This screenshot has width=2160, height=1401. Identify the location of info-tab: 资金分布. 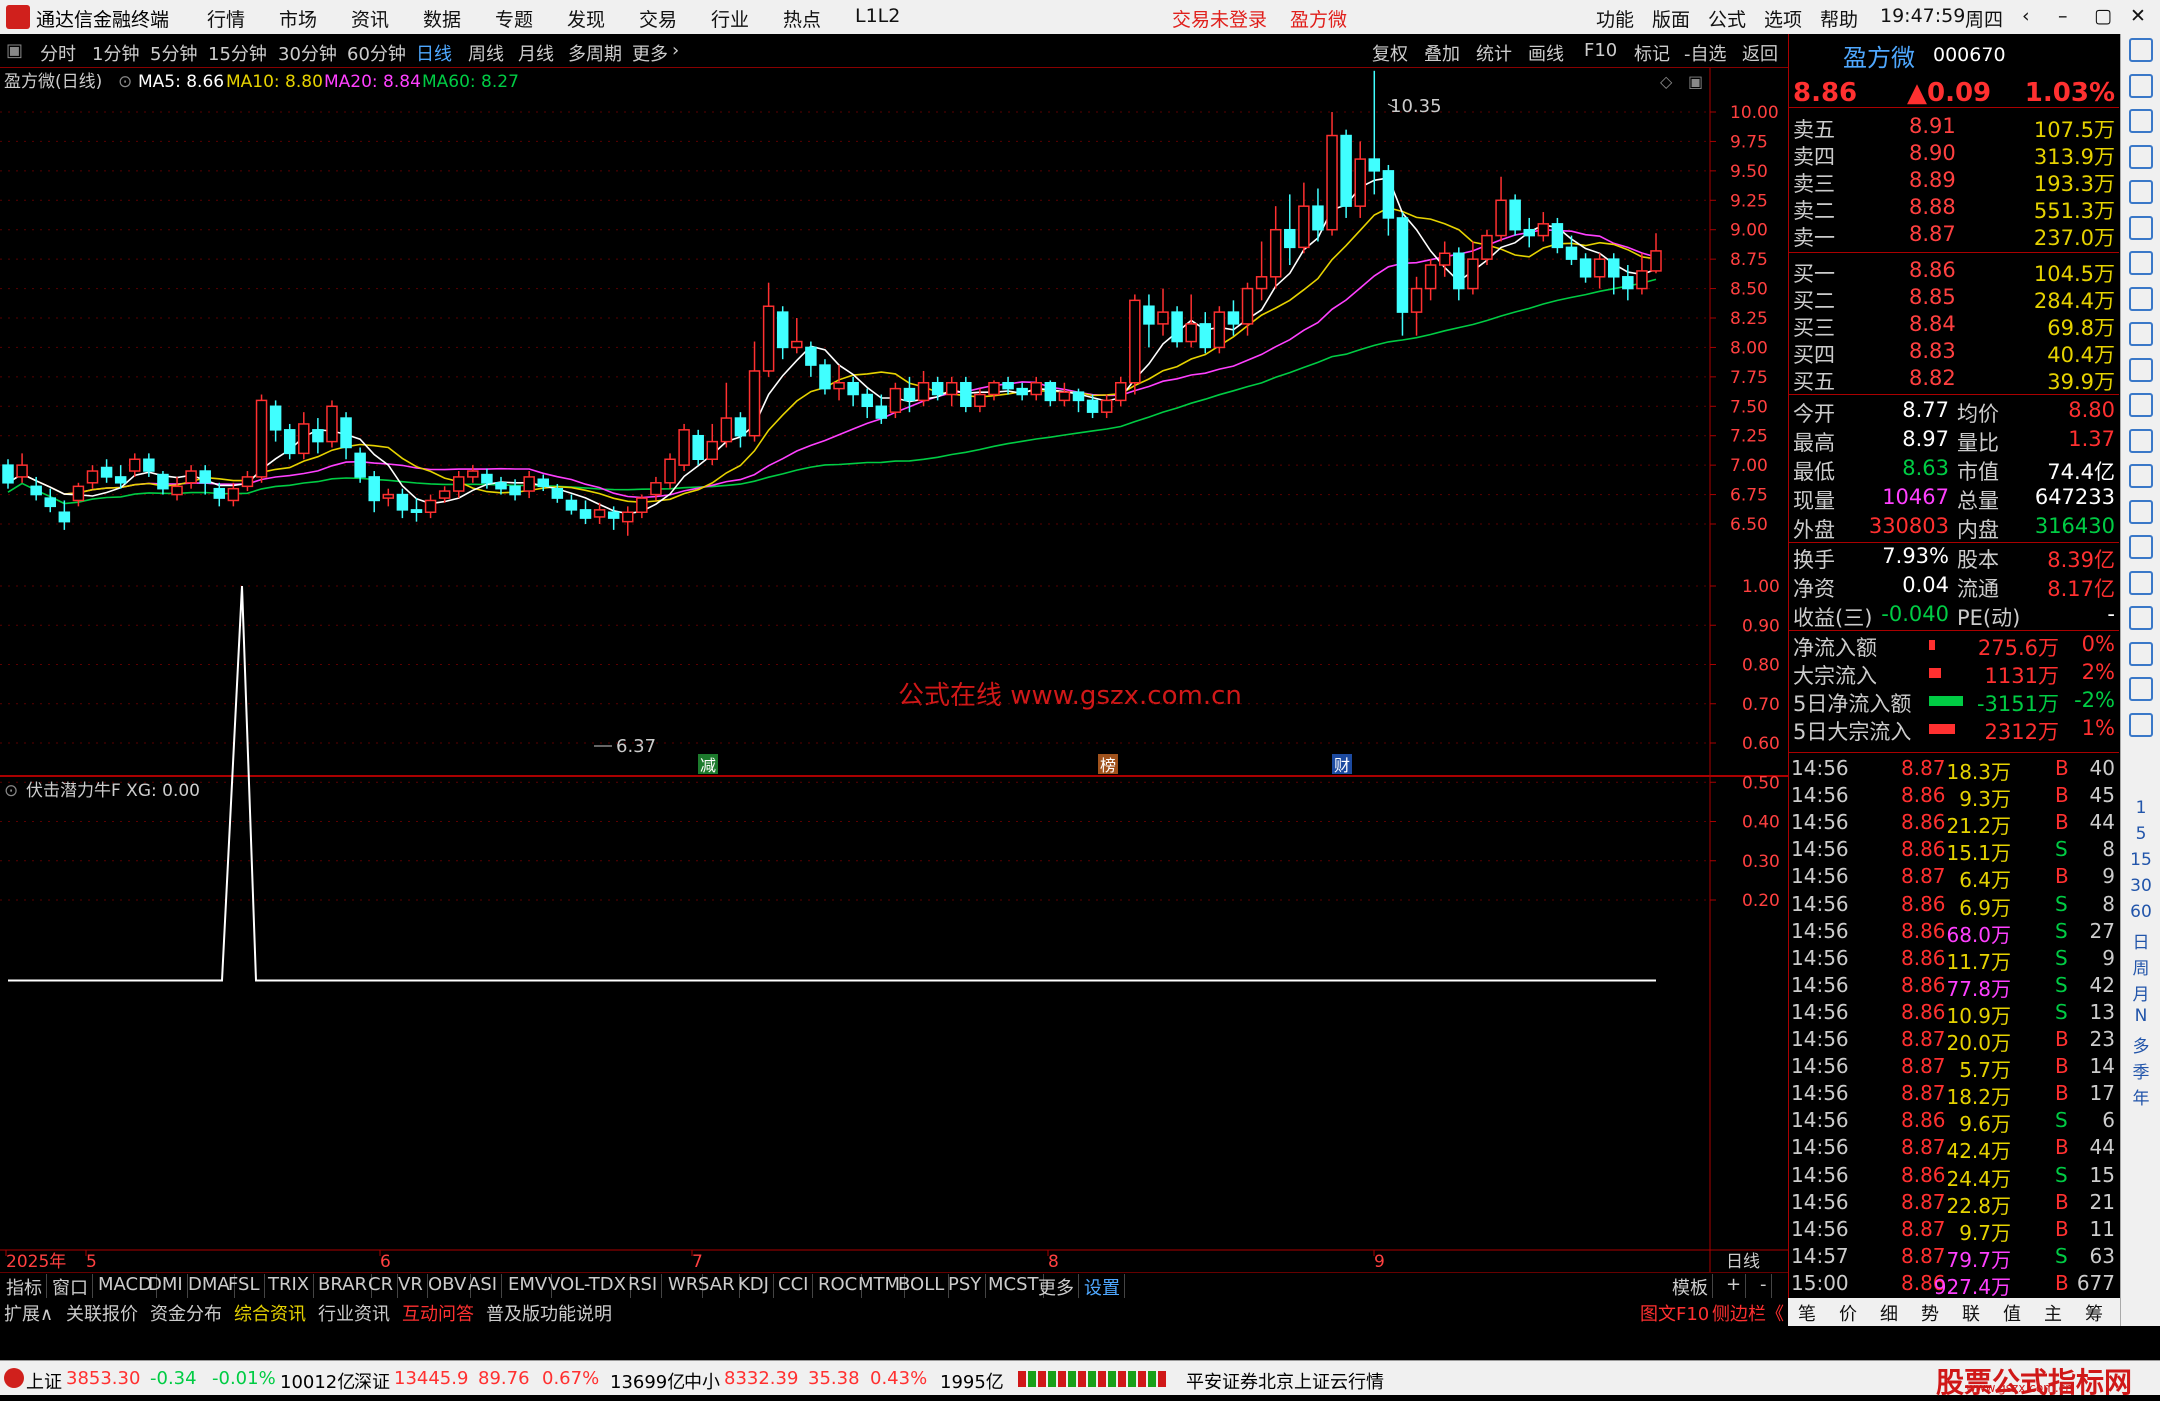
(186, 1313).